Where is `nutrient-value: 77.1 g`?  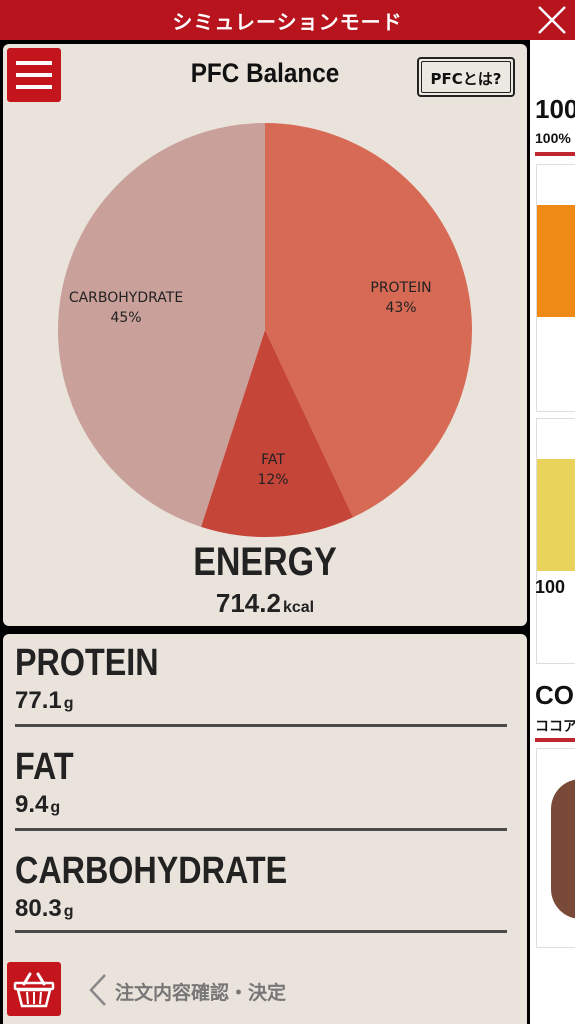 nutrient-value: 77.1 g is located at coordinates (260, 701).